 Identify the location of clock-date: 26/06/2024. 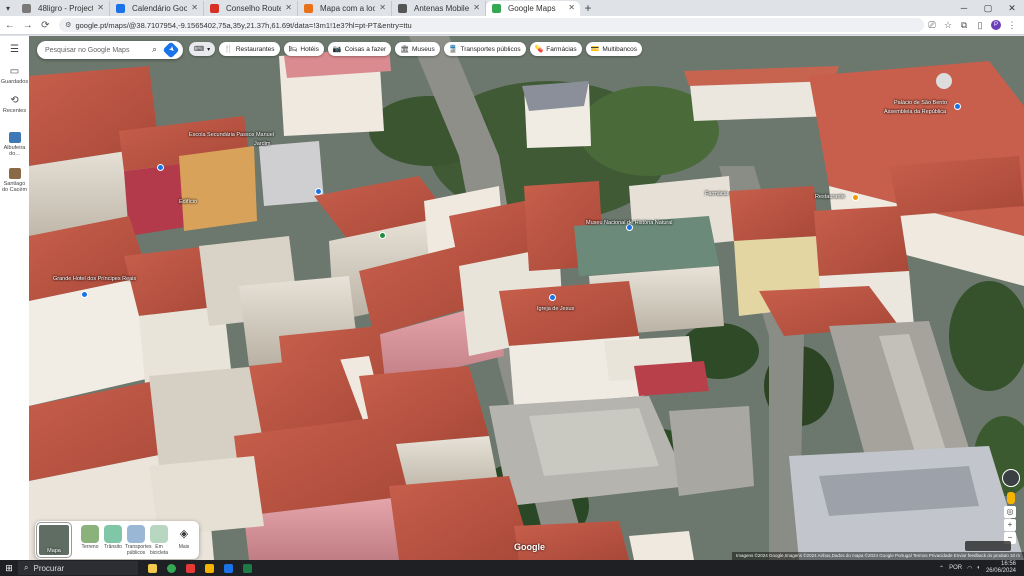
(1000, 571).